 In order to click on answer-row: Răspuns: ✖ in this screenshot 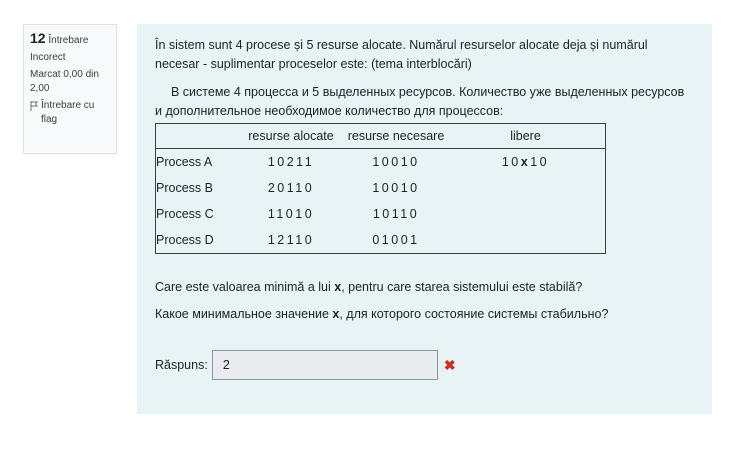, I will do `click(424, 365)`.